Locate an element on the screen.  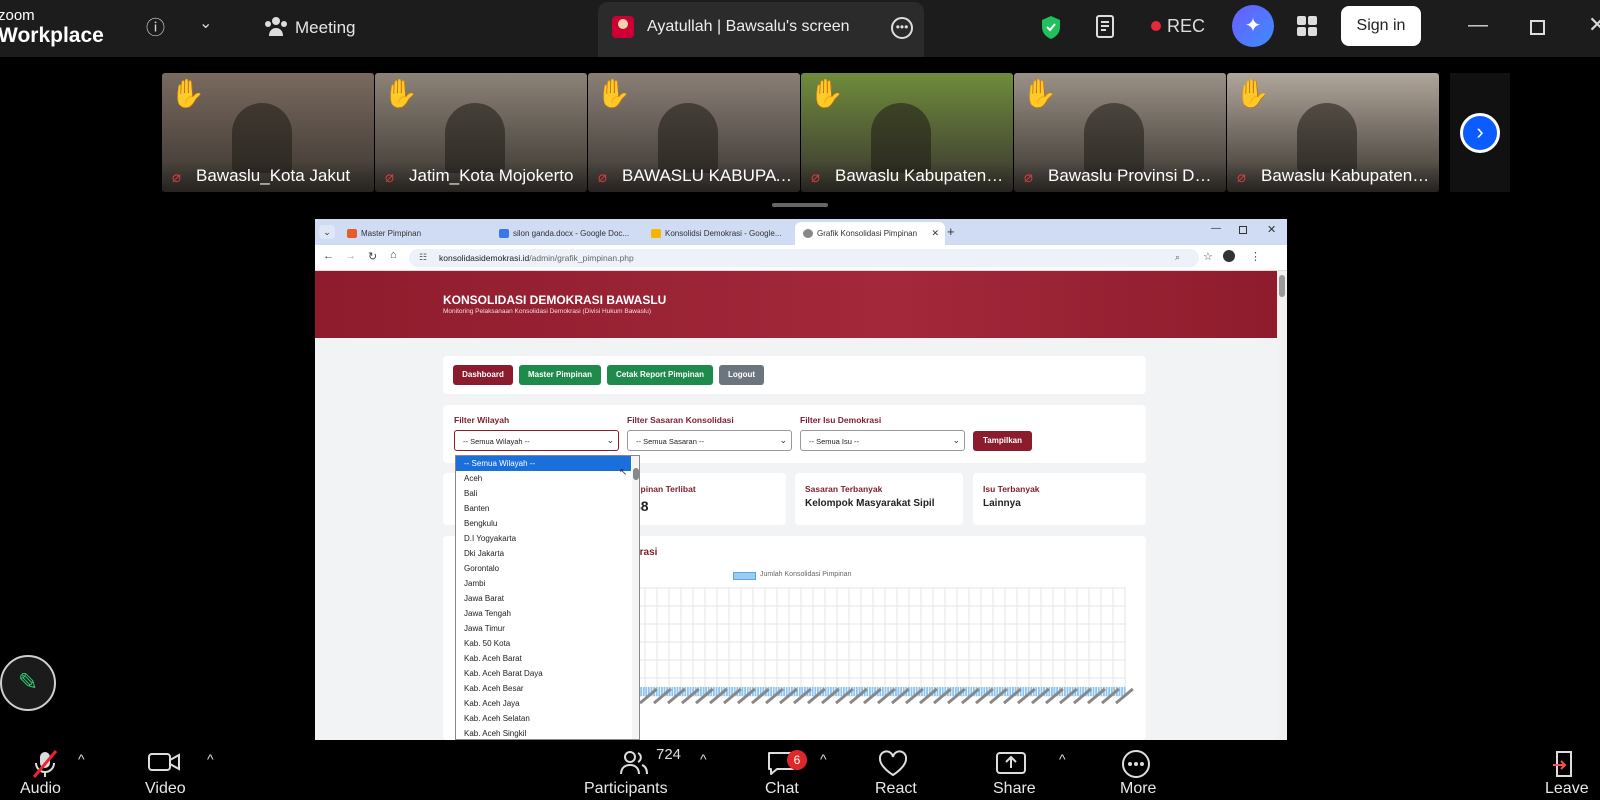
window-maximize-icon is located at coordinates (1243, 230).